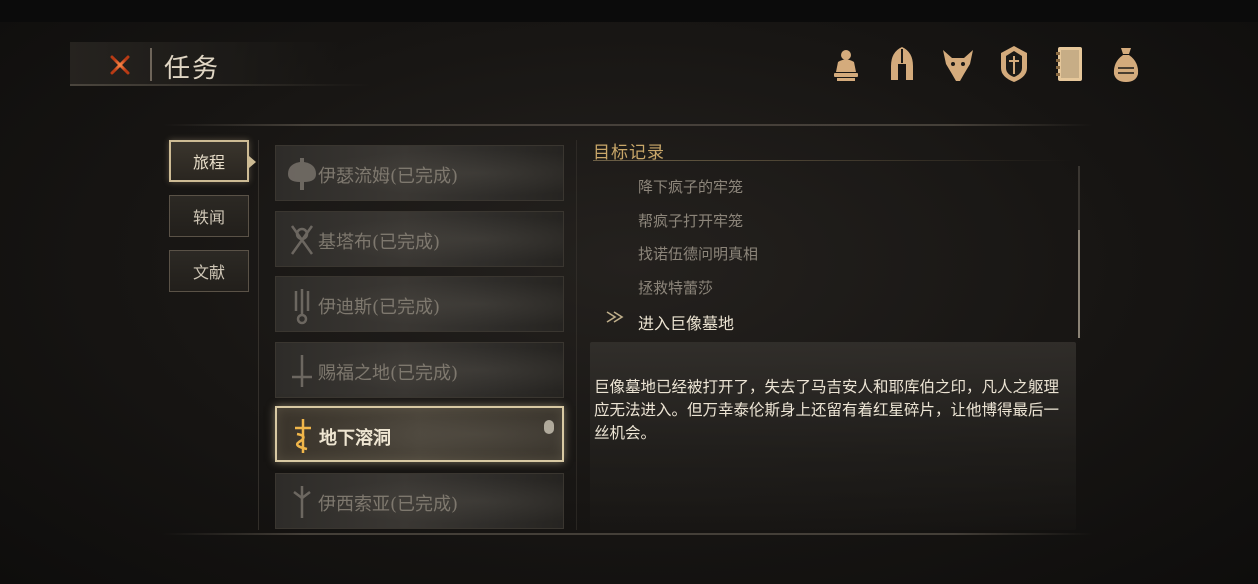 This screenshot has height=584, width=1258. Describe the element at coordinates (1070, 64) in the screenshot. I see `journal-book-icon` at that location.